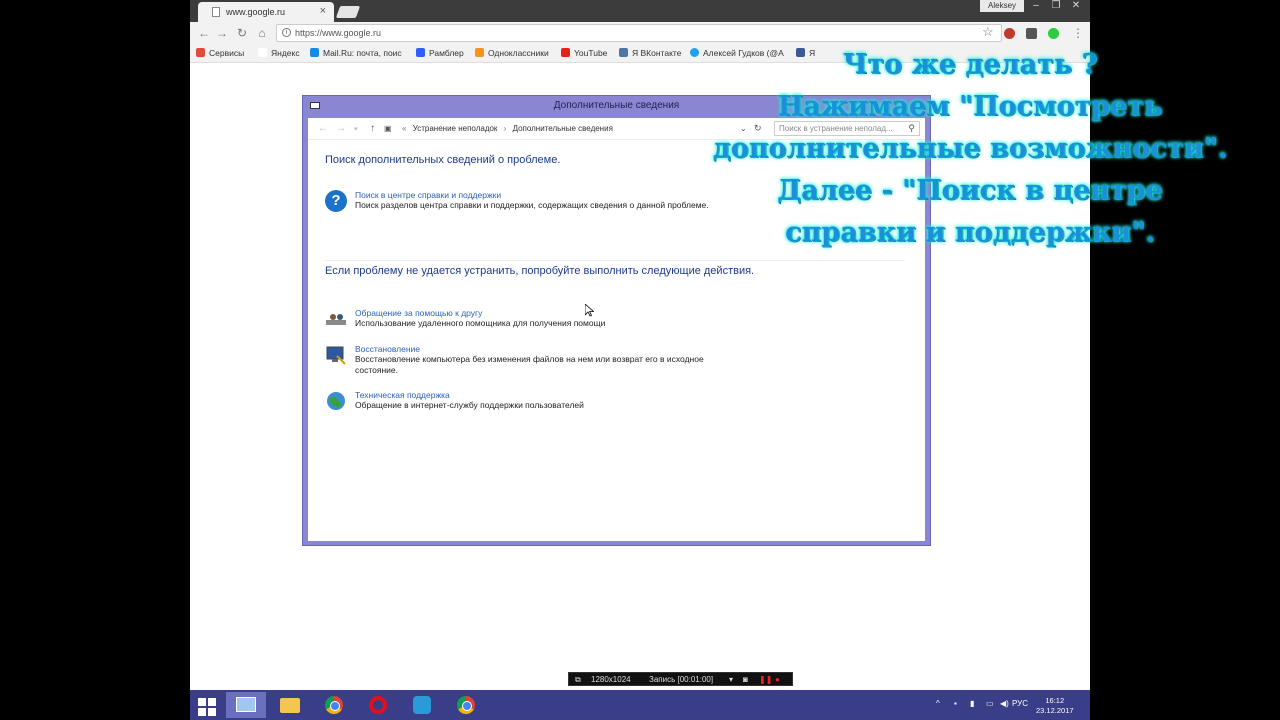 The width and height of the screenshot is (1280, 720). I want to click on stop-icon: ●, so click(777, 679).